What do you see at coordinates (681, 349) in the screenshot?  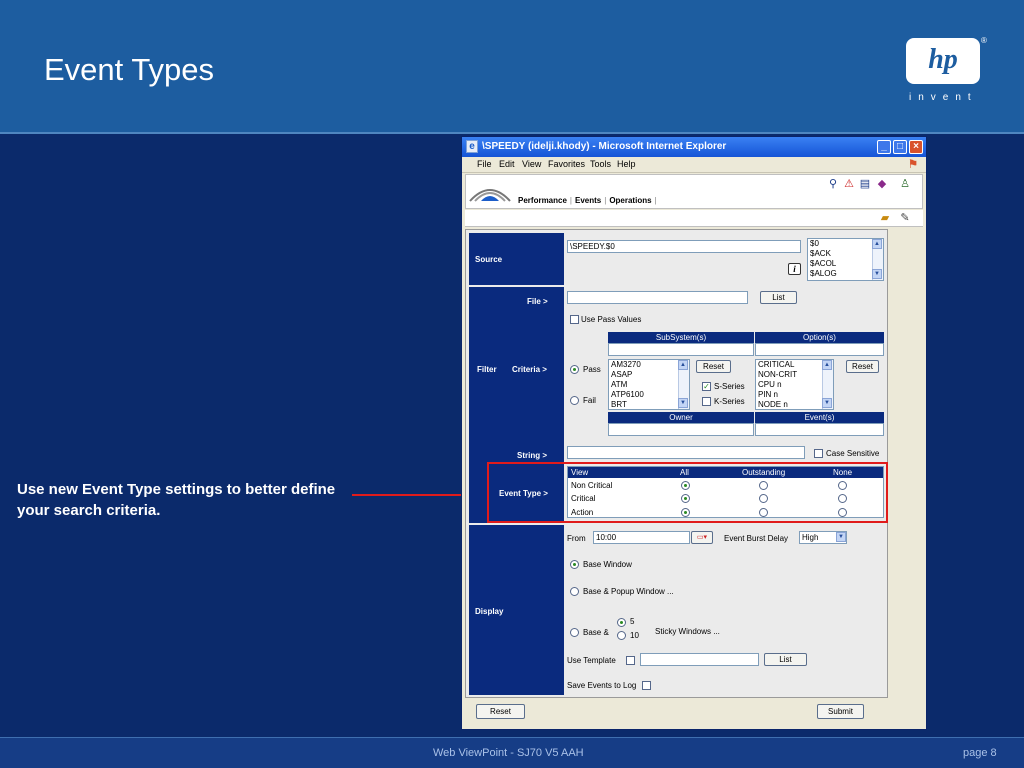 I see `subsystems-filter-input` at bounding box center [681, 349].